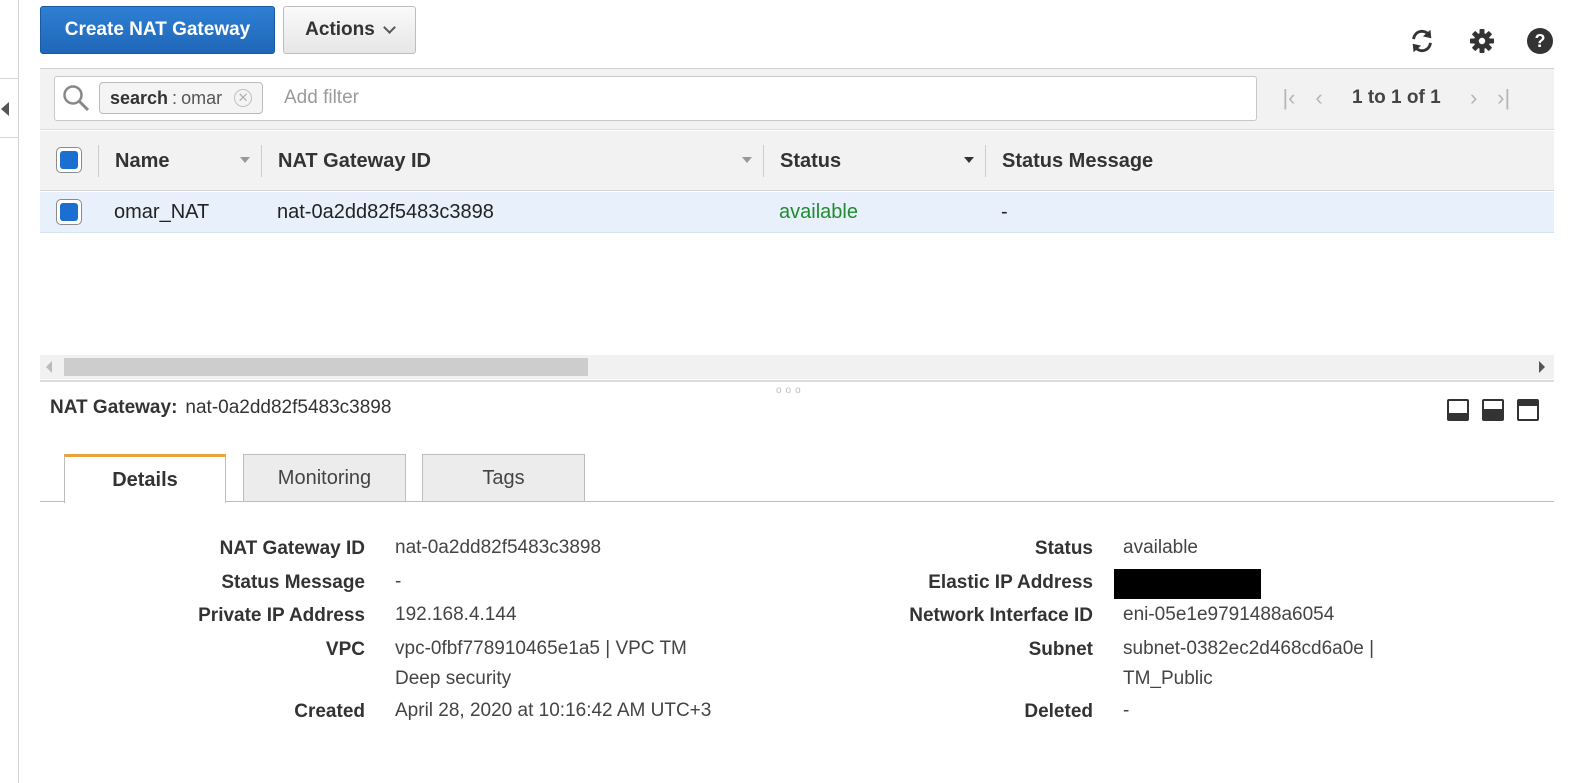  What do you see at coordinates (281, 615) in the screenshot?
I see `private-ip-label: Private IP Address` at bounding box center [281, 615].